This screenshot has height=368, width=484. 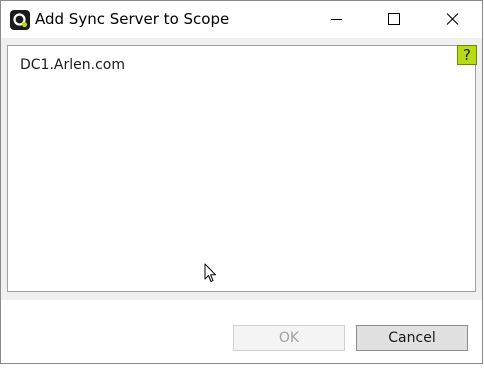 What do you see at coordinates (412, 338) in the screenshot?
I see `cancel-button: Cancel` at bounding box center [412, 338].